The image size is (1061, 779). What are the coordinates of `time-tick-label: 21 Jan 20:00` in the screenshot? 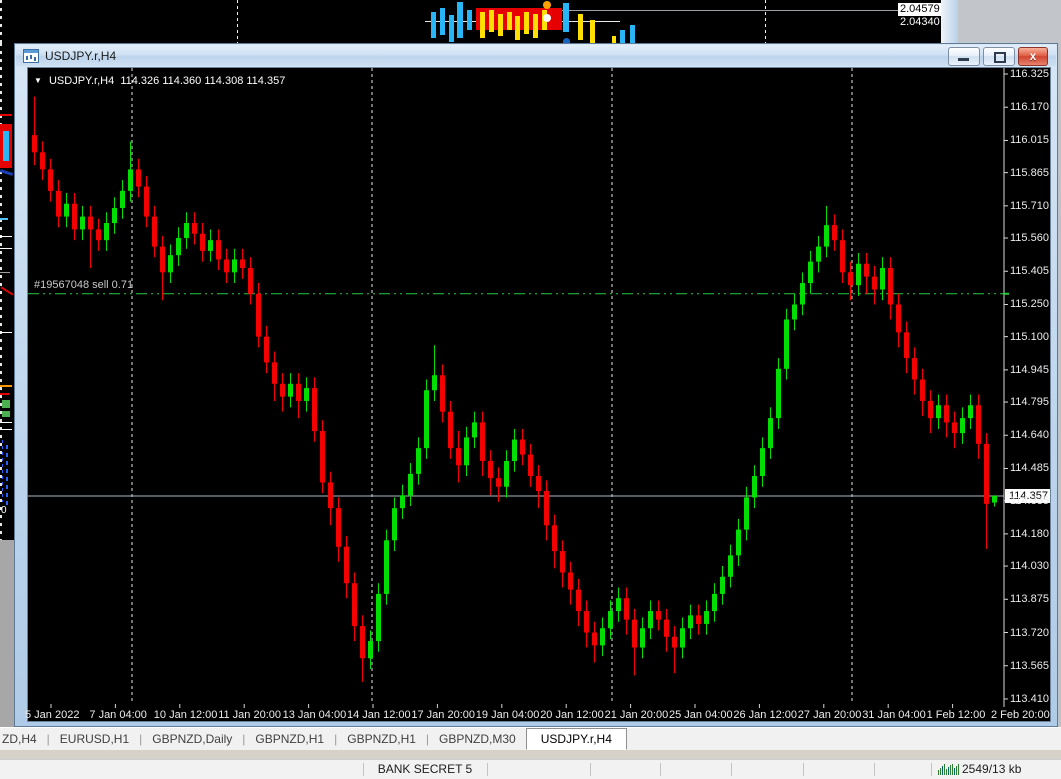 It's located at (636, 715).